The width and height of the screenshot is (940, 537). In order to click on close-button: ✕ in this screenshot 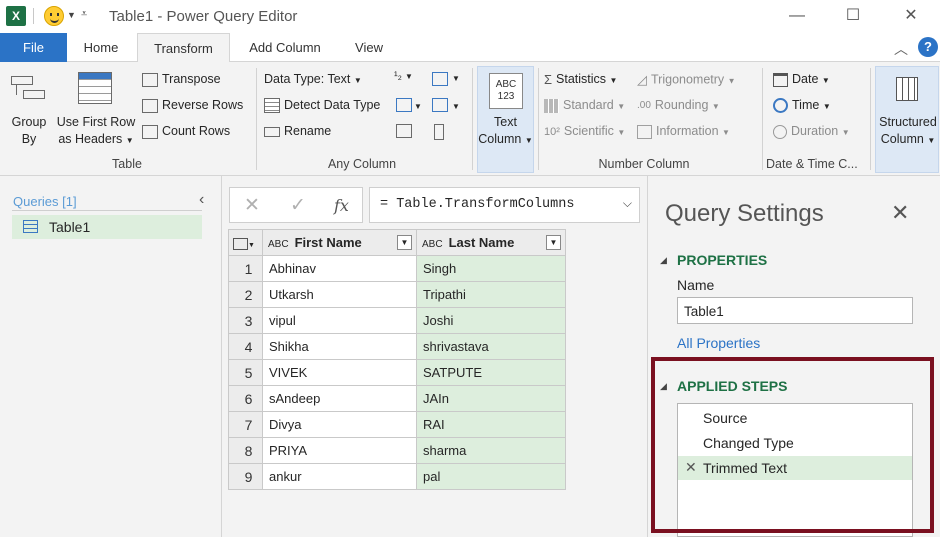, I will do `click(911, 16)`.